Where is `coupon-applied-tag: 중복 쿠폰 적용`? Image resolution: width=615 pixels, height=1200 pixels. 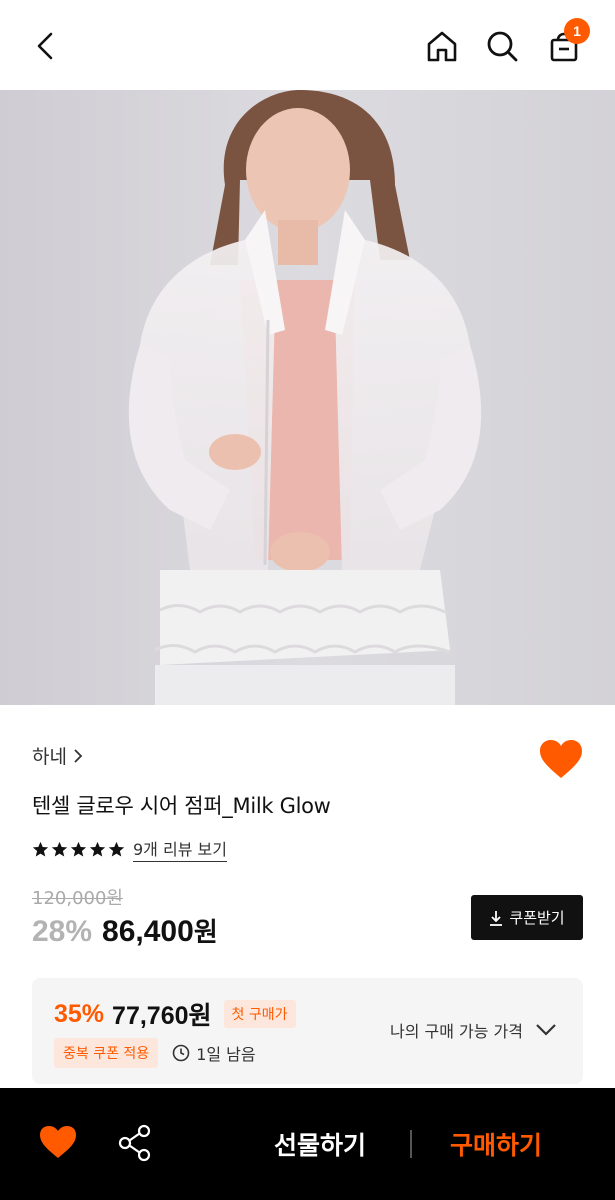
coupon-applied-tag: 중복 쿠폰 적용 is located at coordinates (106, 1053).